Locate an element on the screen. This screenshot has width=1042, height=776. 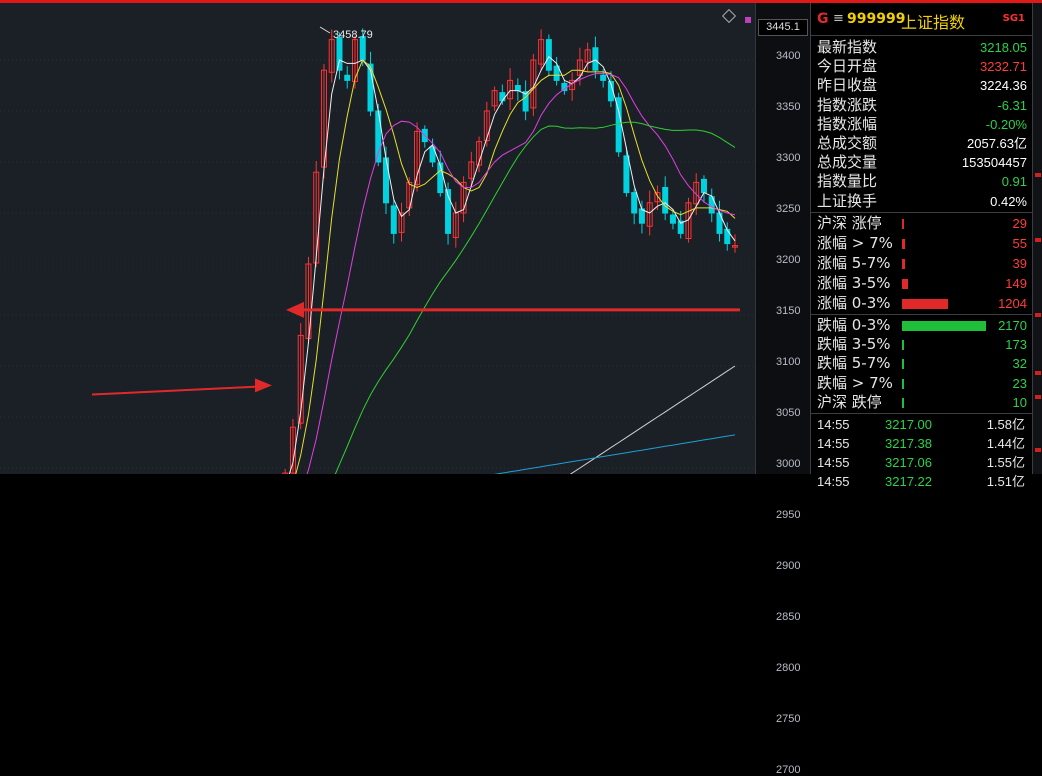
row-value: -0.20% is located at coordinates (1006, 124).